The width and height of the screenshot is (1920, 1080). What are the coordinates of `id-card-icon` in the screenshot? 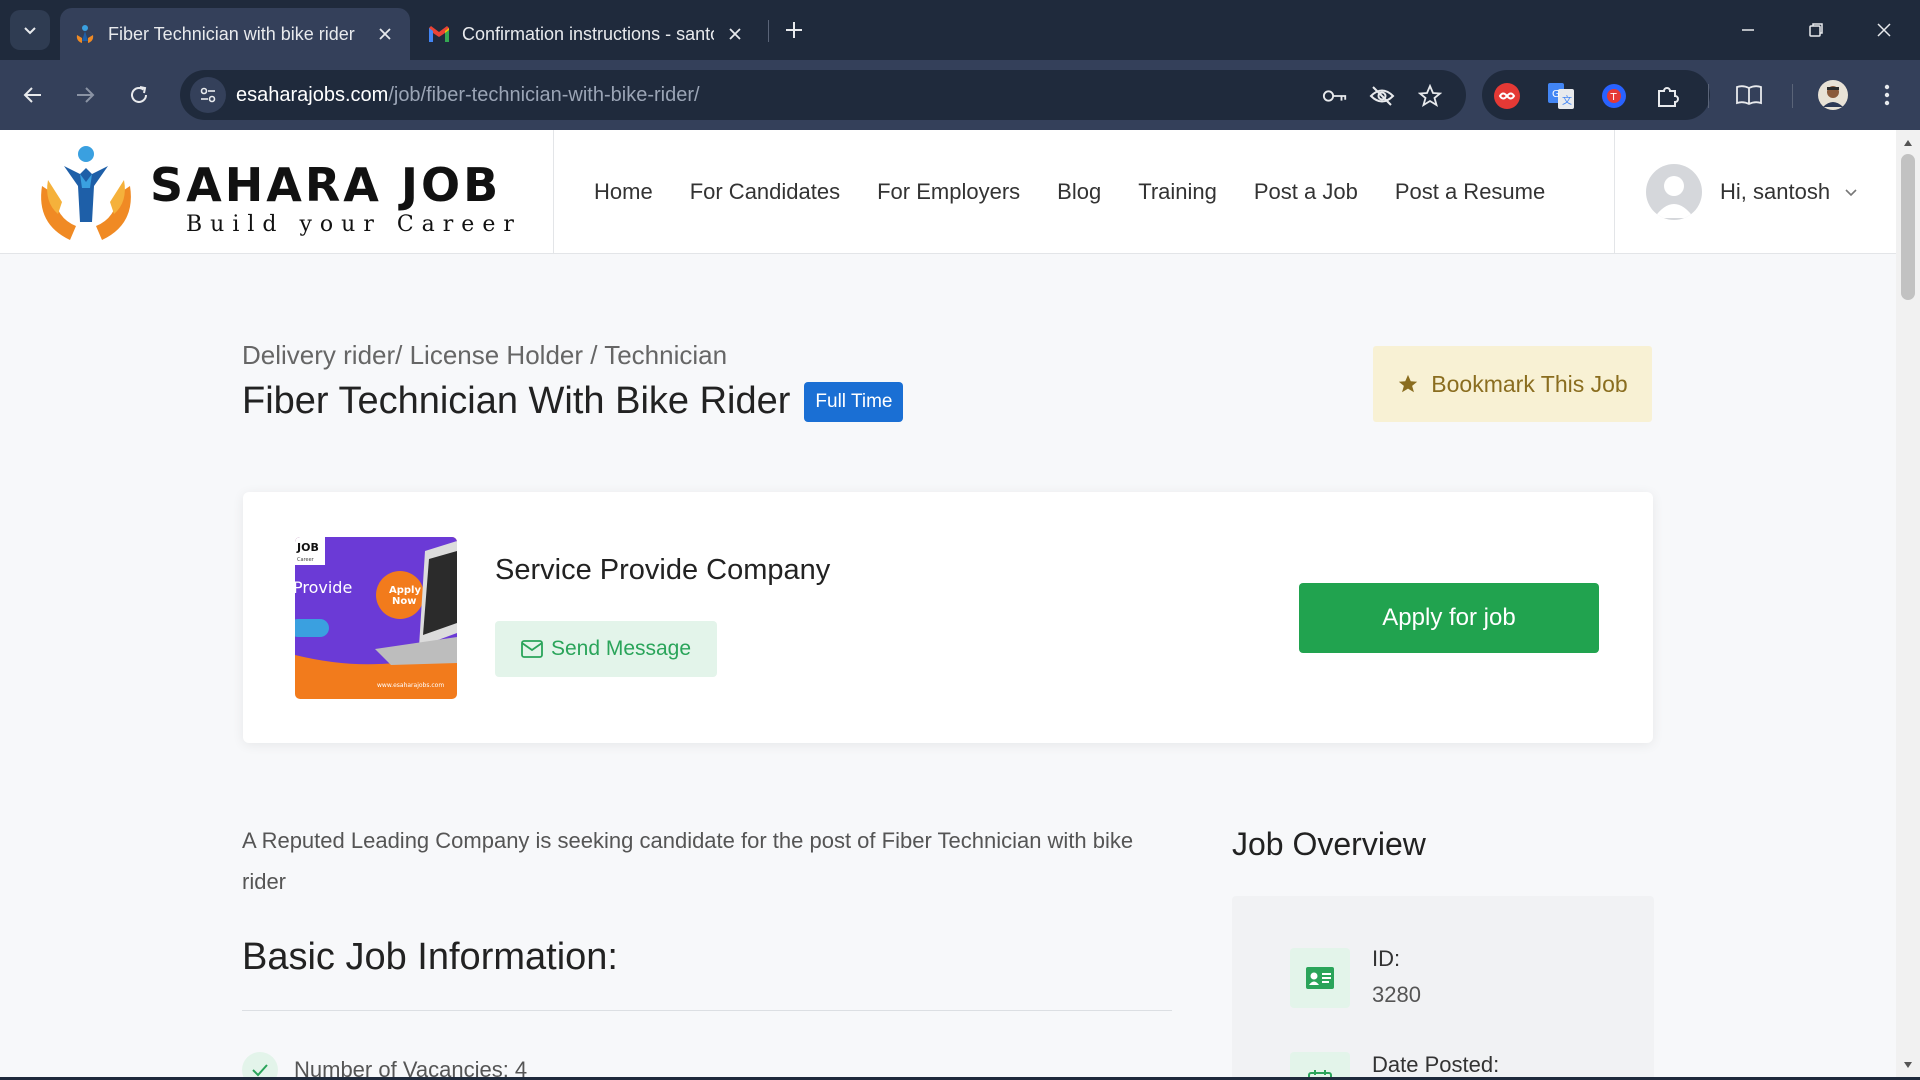 It's located at (1320, 978).